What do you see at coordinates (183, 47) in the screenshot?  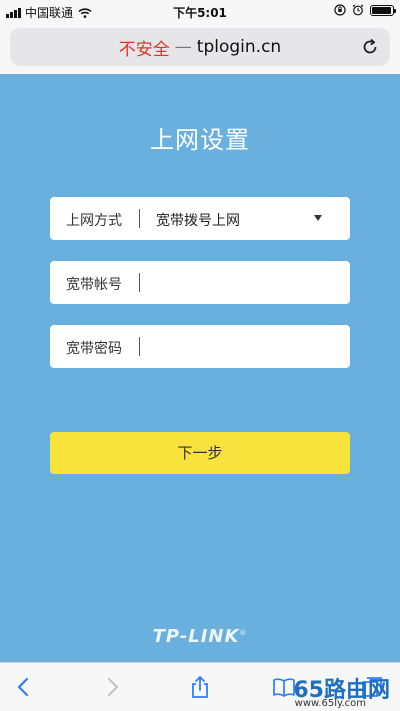 I see `address-dash: —` at bounding box center [183, 47].